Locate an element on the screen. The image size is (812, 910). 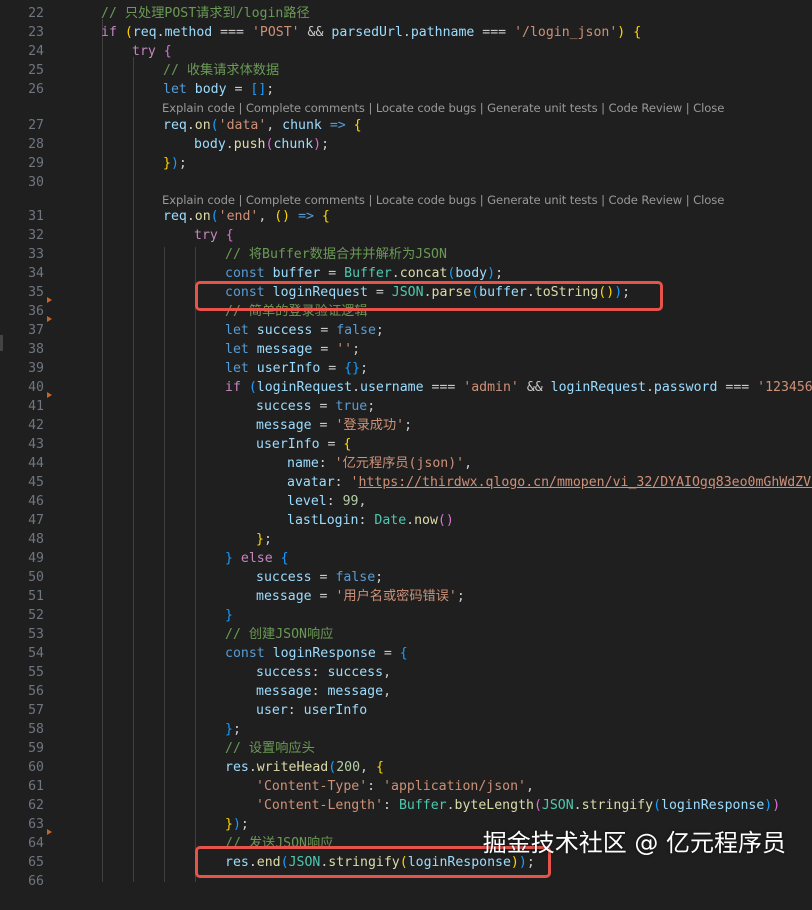
string-literal: 'data' is located at coordinates (243, 125).